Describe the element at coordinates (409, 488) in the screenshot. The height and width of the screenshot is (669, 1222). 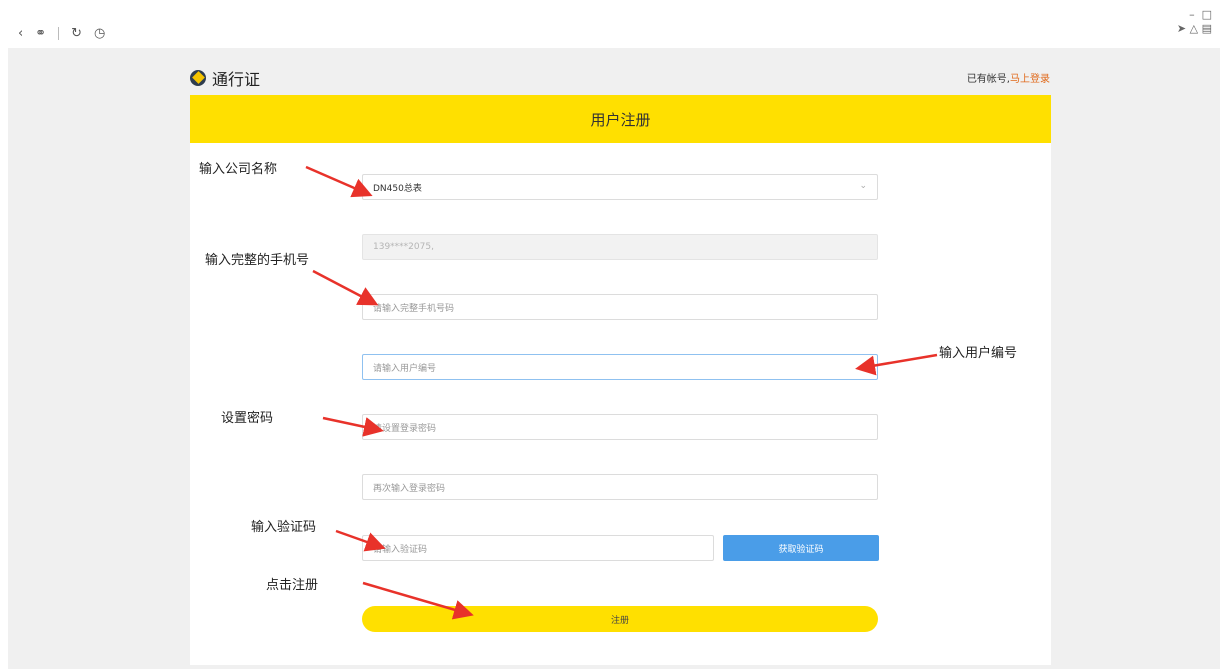
I see `password-confirm-placeholder: 再次输入登录密码` at that location.